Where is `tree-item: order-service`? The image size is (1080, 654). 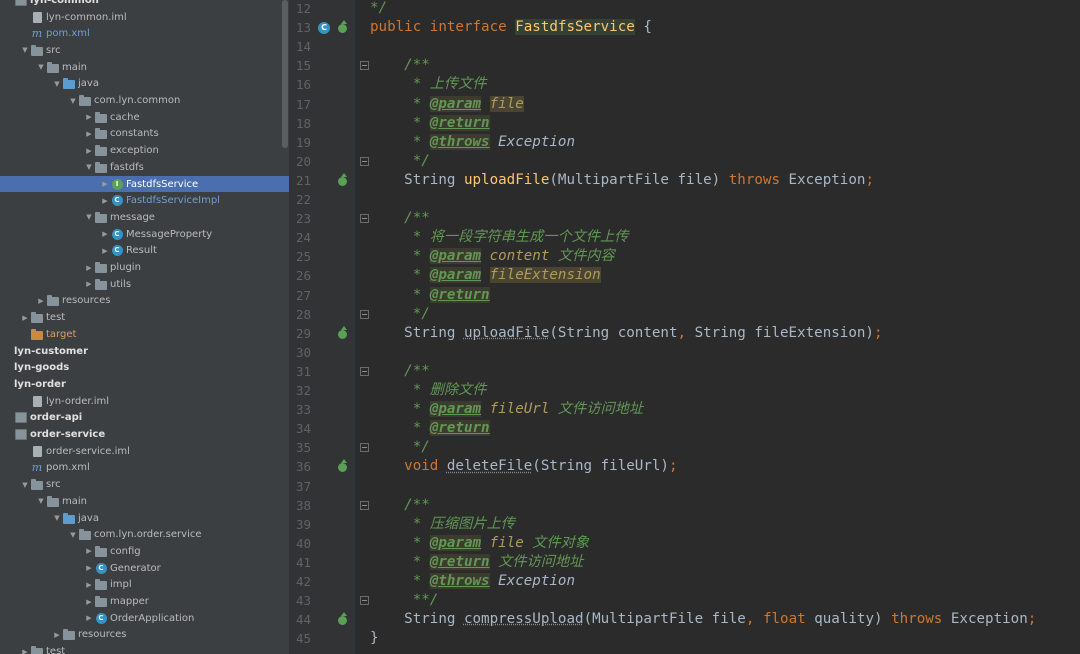
tree-item: order-service is located at coordinates (144, 434).